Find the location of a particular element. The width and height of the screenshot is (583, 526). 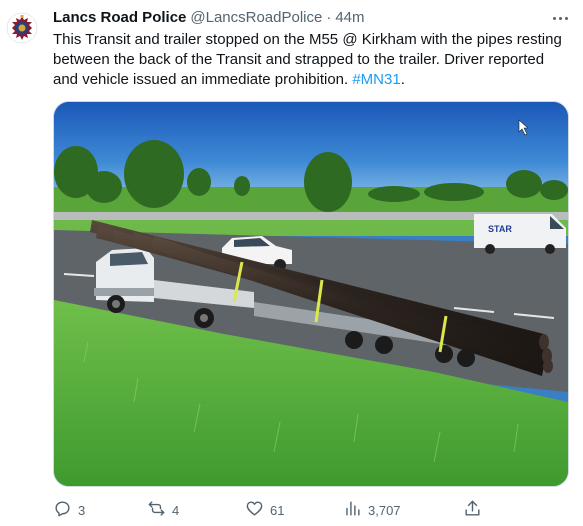

views-button: 3,707 is located at coordinates (372, 510).